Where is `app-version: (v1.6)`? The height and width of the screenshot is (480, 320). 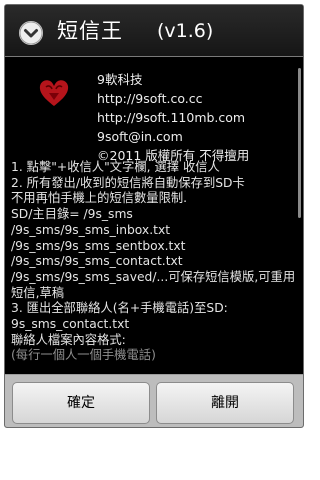
app-version: (v1.6) is located at coordinates (185, 31).